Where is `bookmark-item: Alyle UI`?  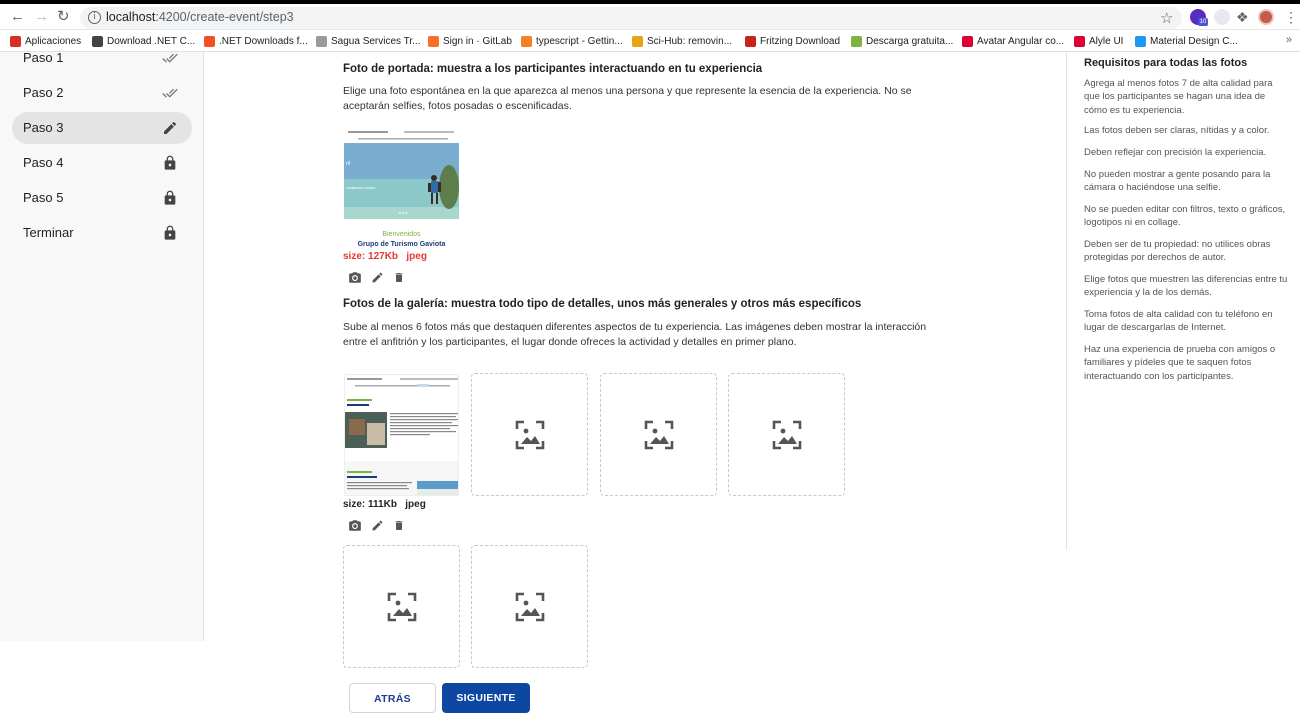 bookmark-item: Alyle UI is located at coordinates (1098, 41).